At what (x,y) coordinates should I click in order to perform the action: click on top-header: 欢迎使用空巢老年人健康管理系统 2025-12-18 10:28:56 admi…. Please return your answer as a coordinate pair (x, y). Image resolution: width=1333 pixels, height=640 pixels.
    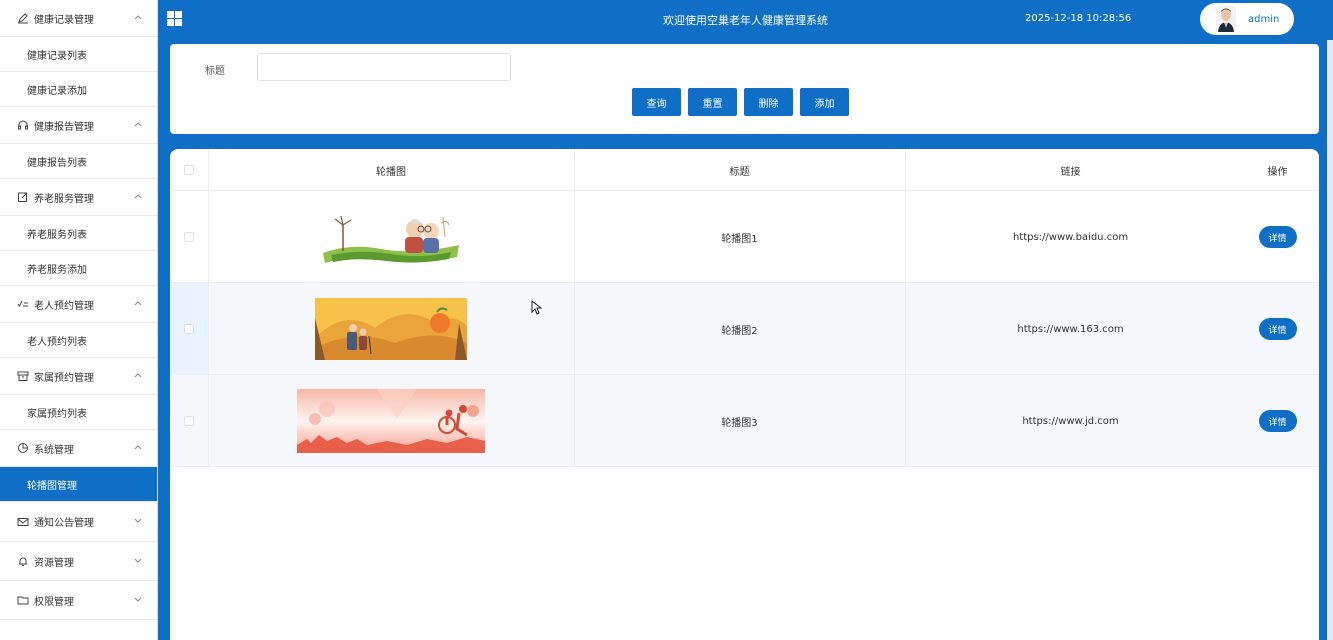
    Looking at the image, I should click on (745, 20).